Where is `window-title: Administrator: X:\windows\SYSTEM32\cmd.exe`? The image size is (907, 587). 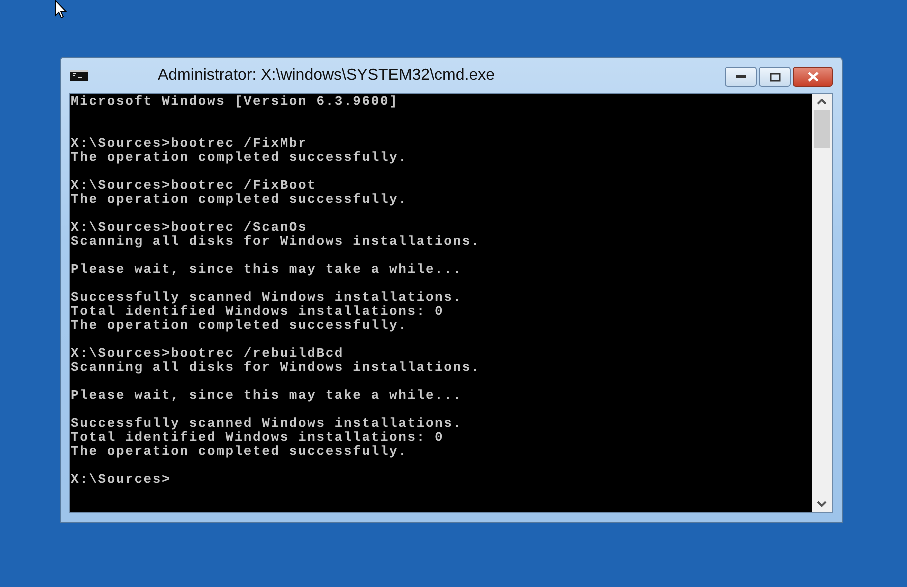 window-title: Administrator: X:\windows\SYSTEM32\cmd.exe is located at coordinates (326, 75).